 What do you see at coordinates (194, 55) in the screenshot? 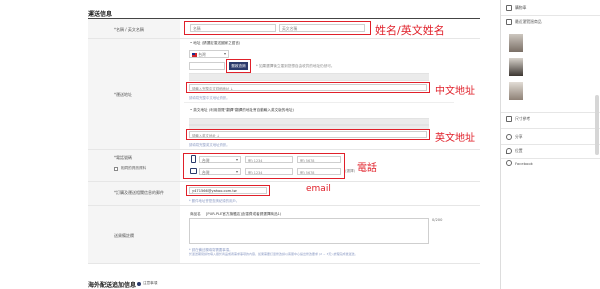
I see `taiwan-flag-icon` at bounding box center [194, 55].